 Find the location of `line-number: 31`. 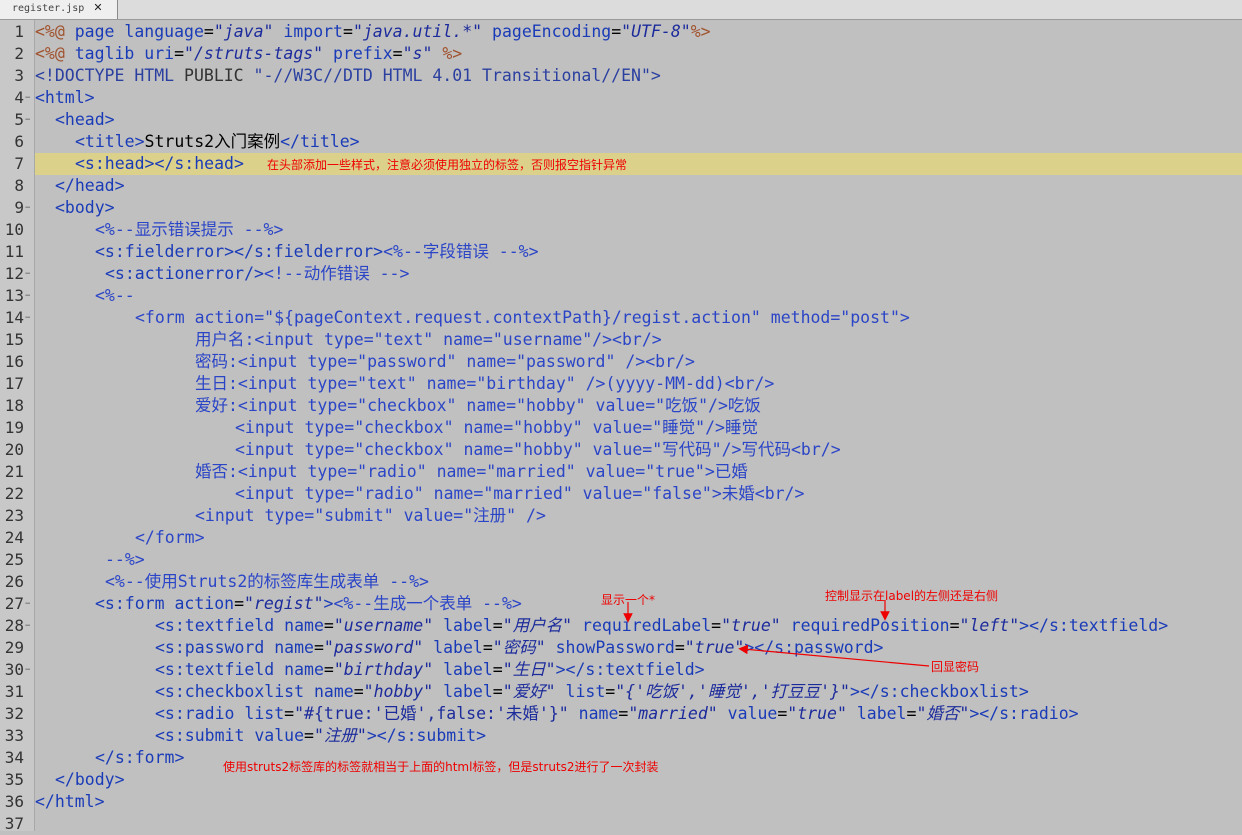

line-number: 31 is located at coordinates (14, 691).